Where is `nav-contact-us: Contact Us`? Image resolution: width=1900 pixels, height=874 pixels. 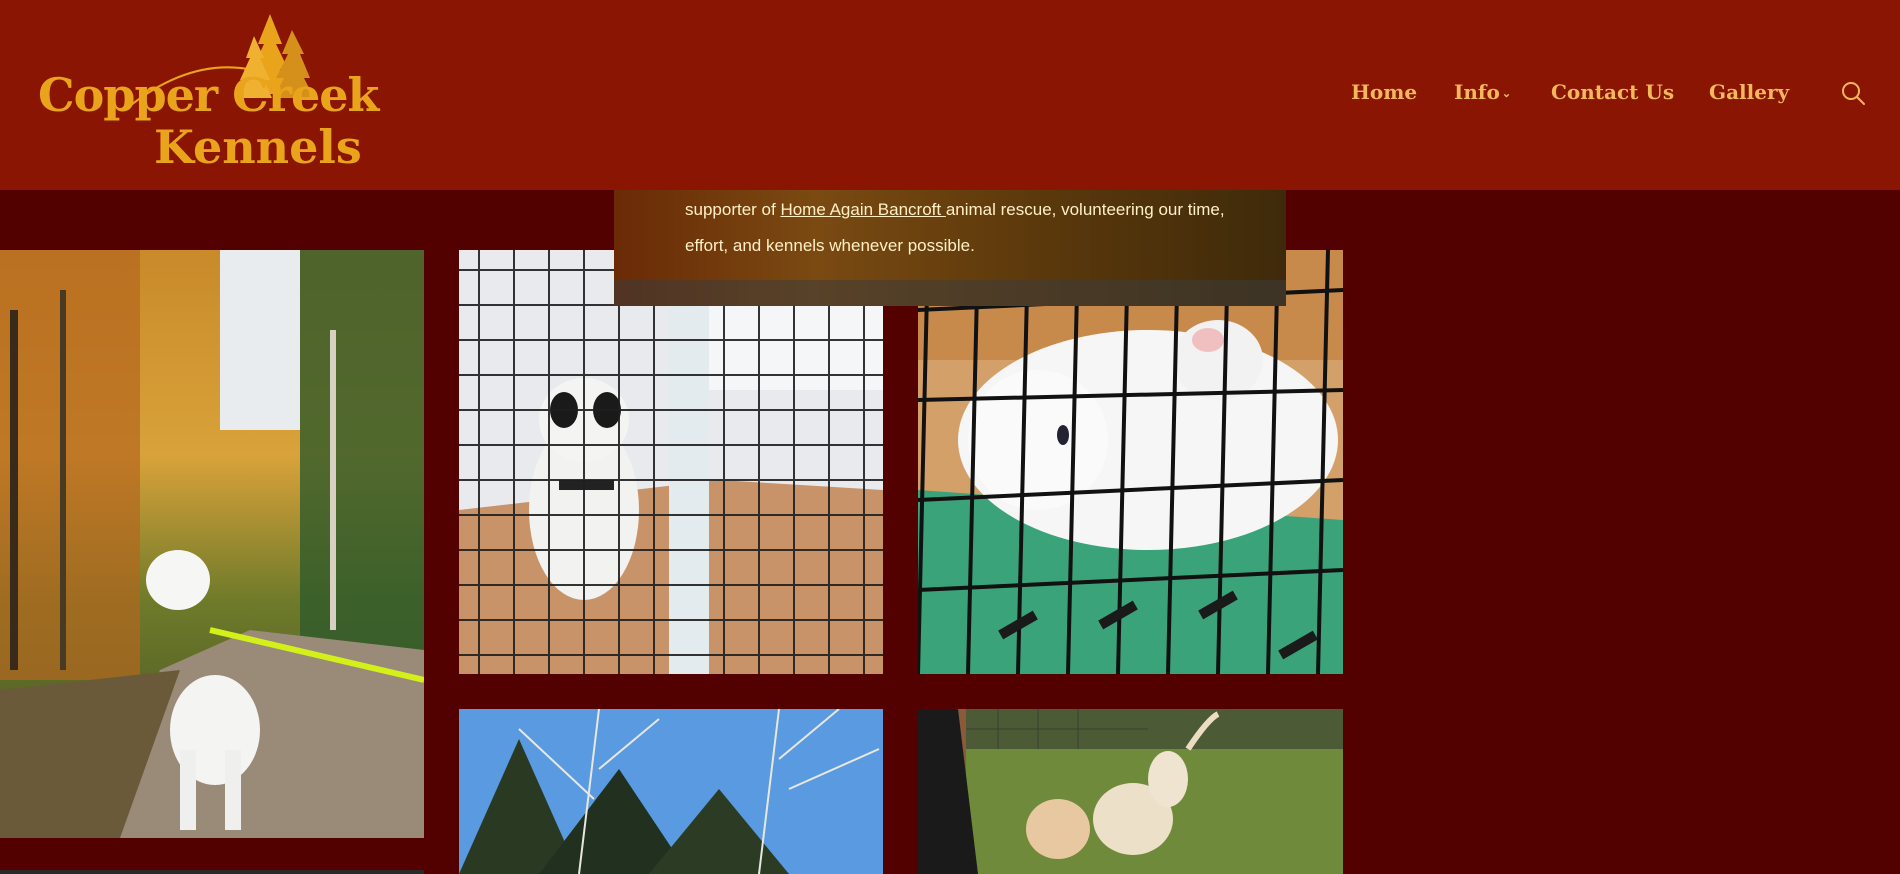
nav-contact-us: Contact Us is located at coordinates (1612, 92).